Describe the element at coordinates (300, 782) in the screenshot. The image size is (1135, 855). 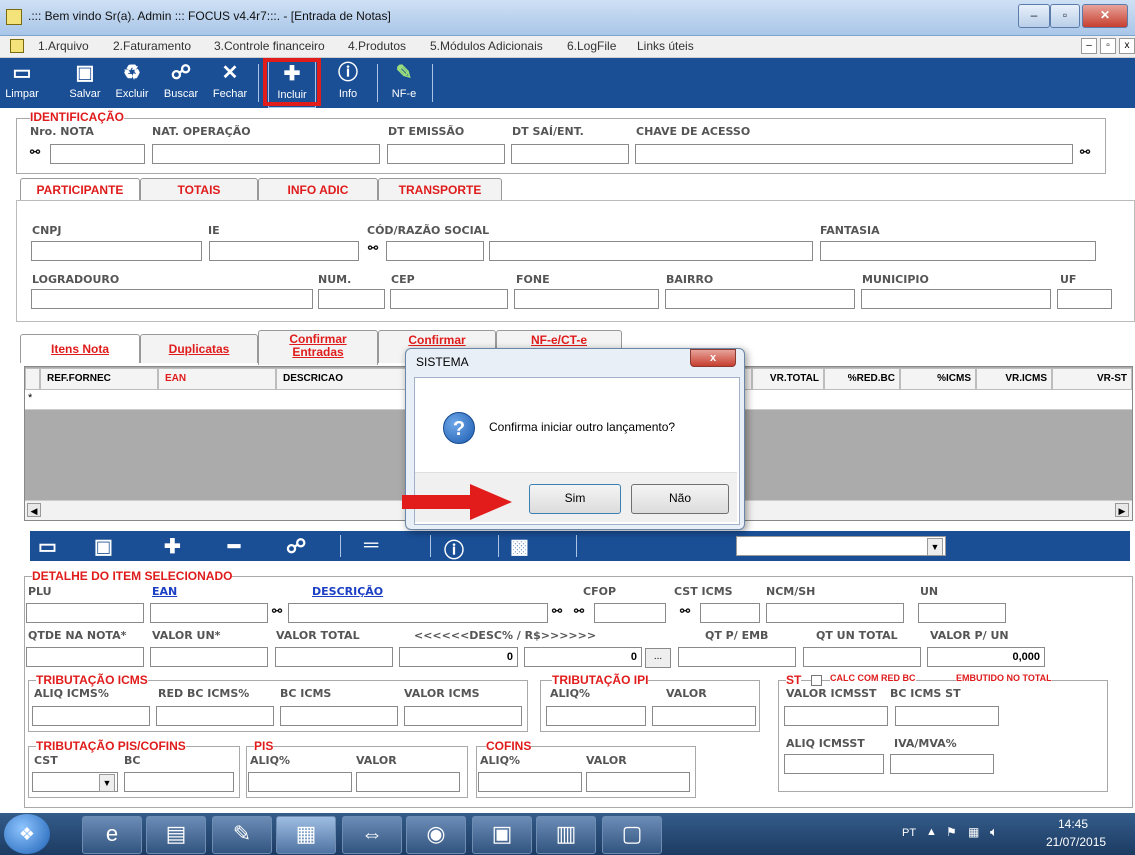
I see `aliq-pis-input` at that location.